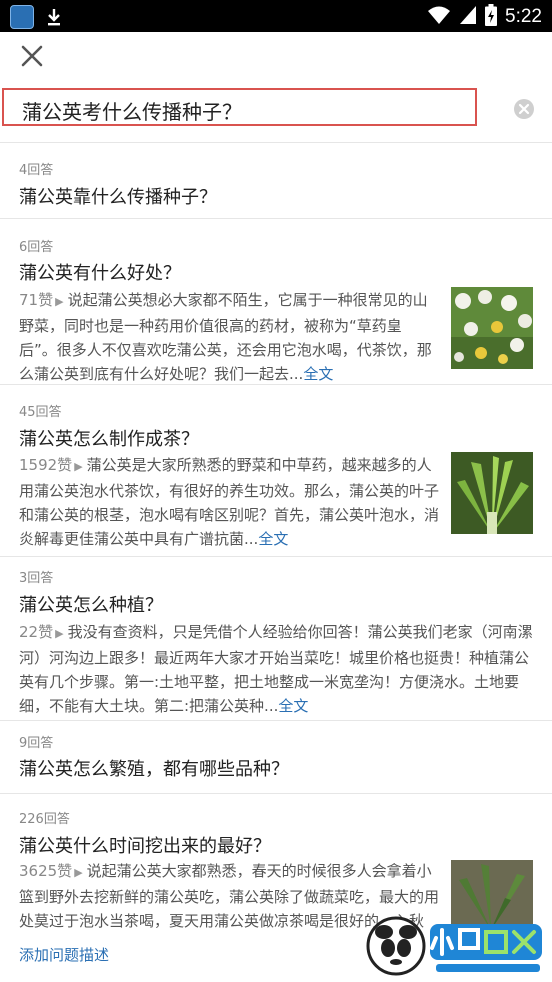  I want to click on clock: 5:22, so click(523, 16).